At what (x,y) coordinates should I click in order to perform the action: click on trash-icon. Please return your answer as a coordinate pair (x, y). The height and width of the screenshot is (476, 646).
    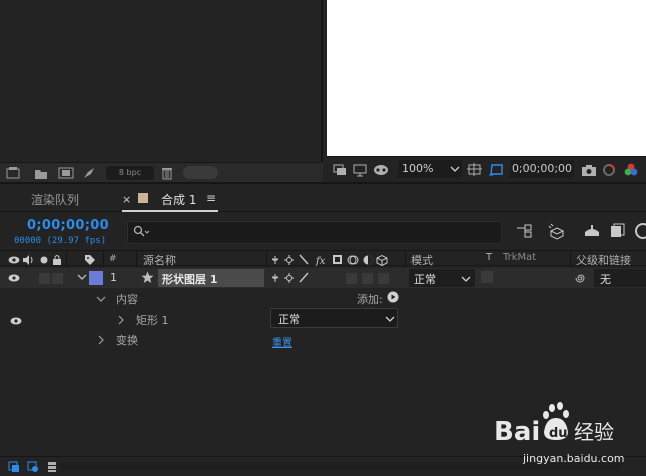
    Looking at the image, I should click on (167, 173).